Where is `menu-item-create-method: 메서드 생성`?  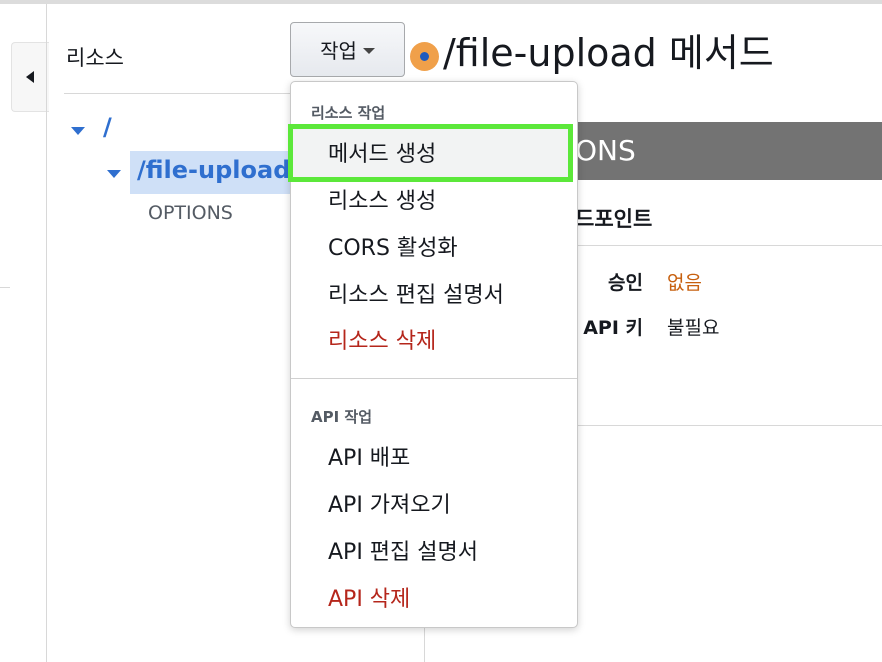 menu-item-create-method: 메서드 생성 is located at coordinates (382, 152).